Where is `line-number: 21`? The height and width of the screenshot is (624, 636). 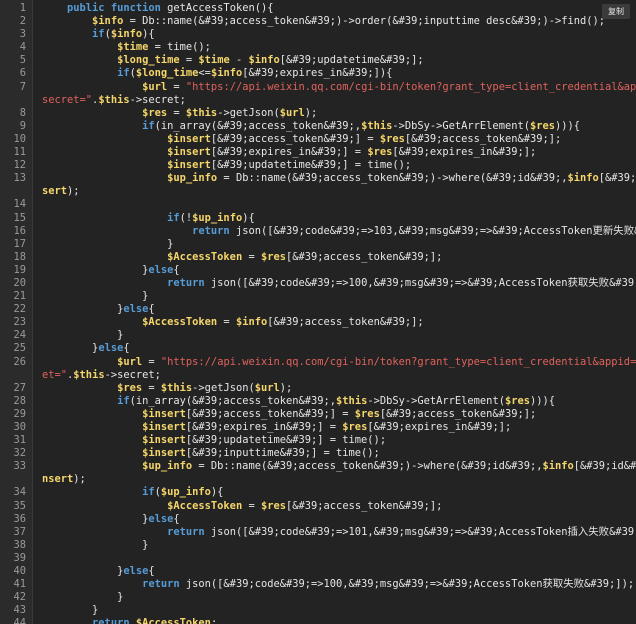
line-number: 21 is located at coordinates (19, 296).